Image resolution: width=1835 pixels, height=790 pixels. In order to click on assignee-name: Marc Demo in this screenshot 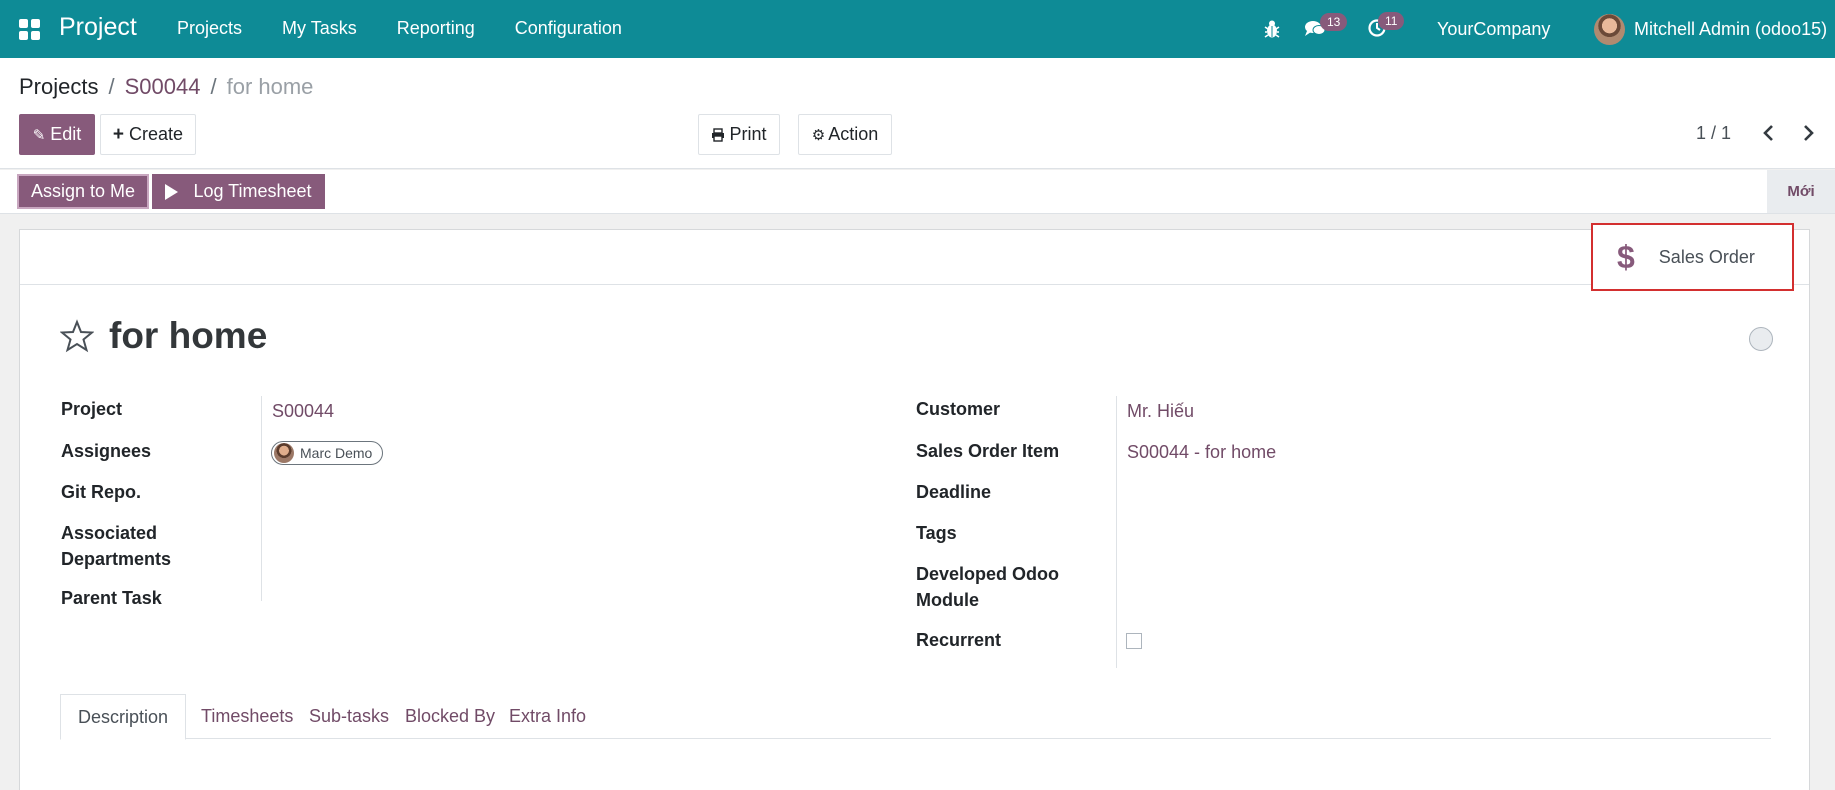, I will do `click(336, 453)`.